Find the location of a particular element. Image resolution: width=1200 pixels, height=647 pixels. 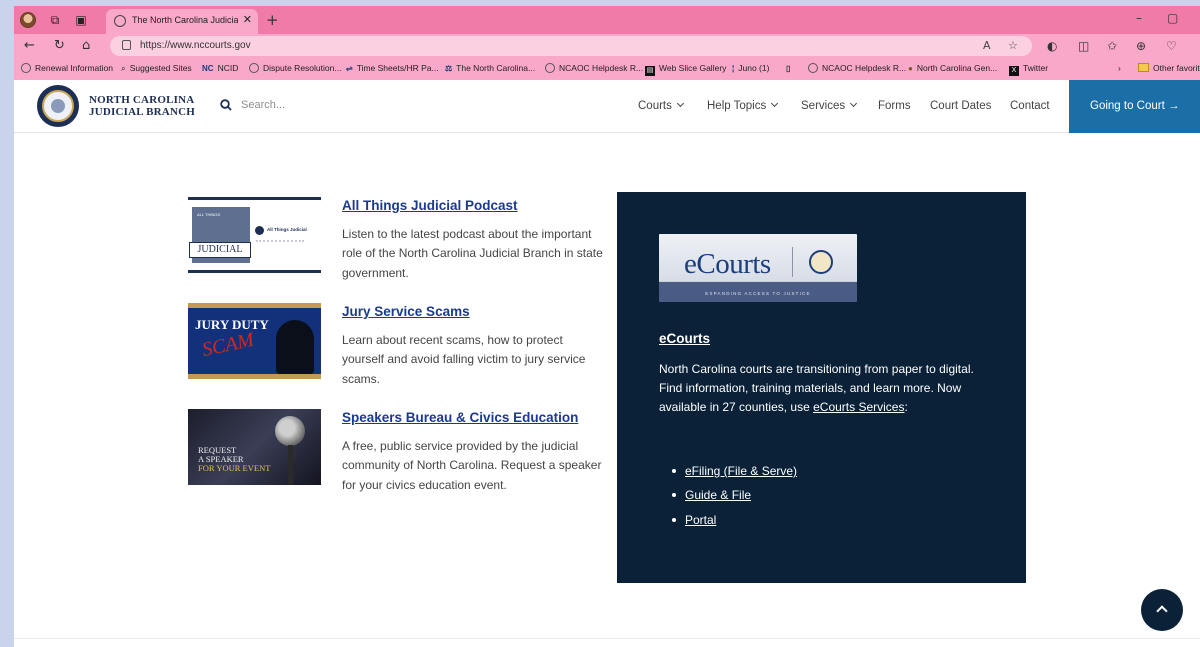

jury-scam-thumbnail: JURY DUTY SCAM is located at coordinates (254, 341).